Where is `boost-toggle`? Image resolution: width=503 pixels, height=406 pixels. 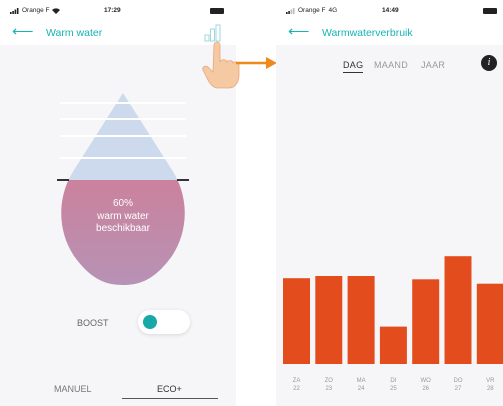 boost-toggle is located at coordinates (164, 322).